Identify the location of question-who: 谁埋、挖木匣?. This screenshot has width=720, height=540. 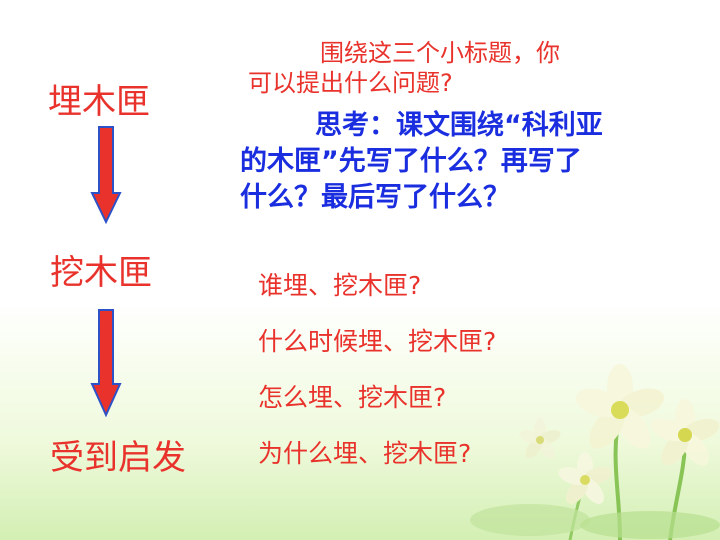
(340, 285).